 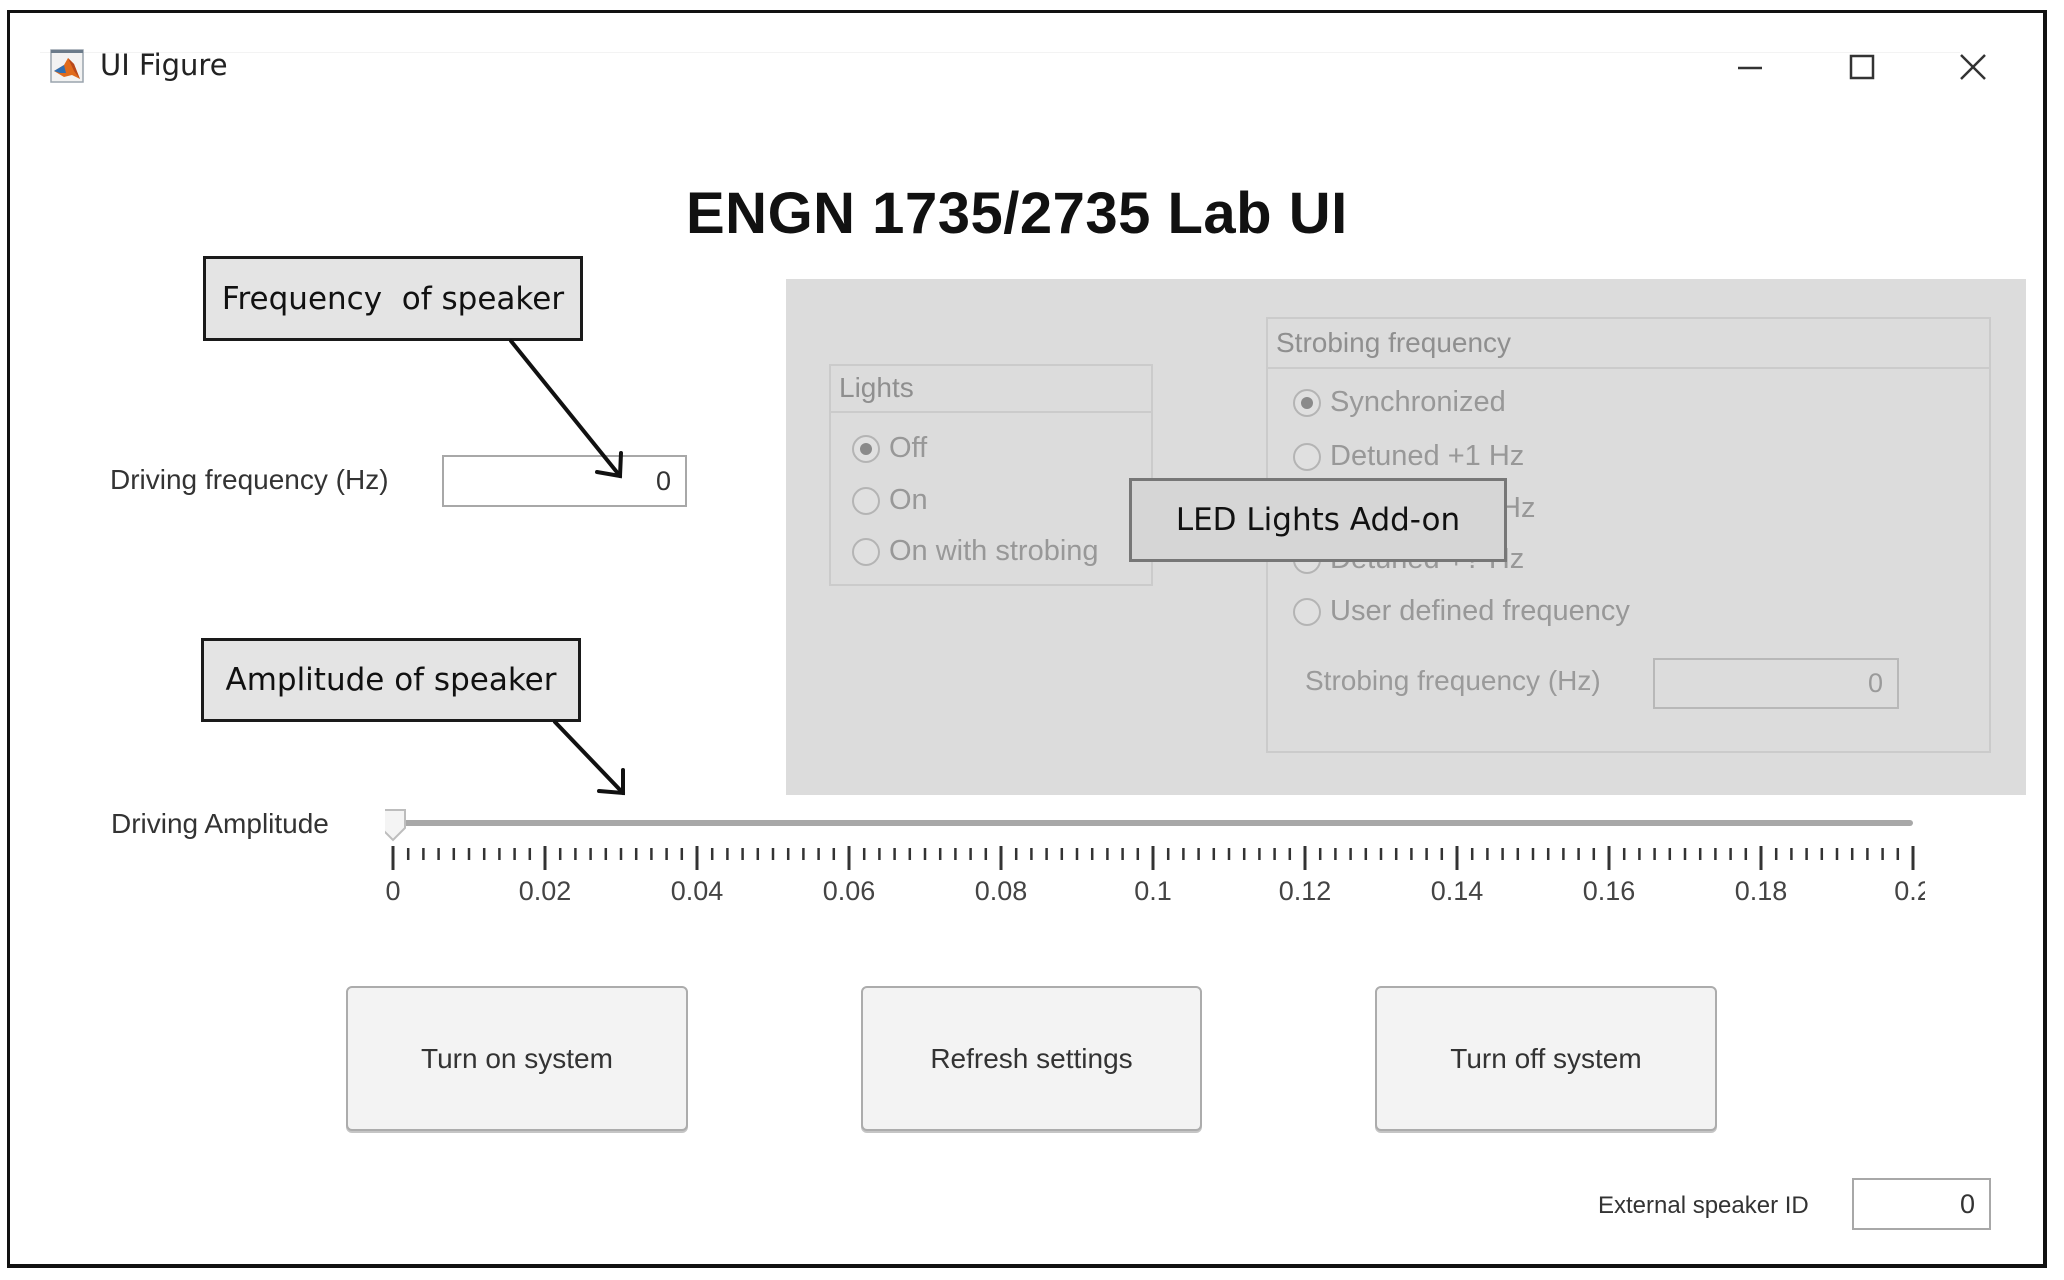 I want to click on slider-tick-label: 0.06, so click(x=849, y=891).